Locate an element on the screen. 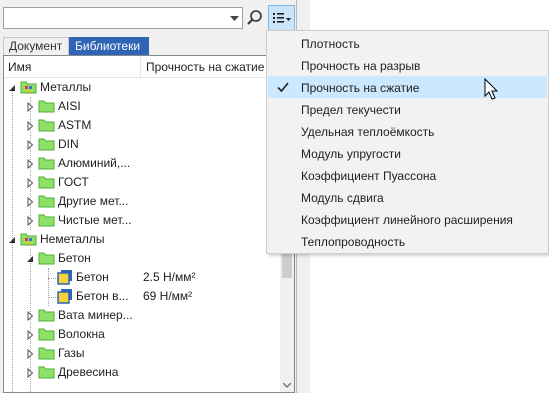  menu-item-label: Модуль упругости is located at coordinates (351, 154).